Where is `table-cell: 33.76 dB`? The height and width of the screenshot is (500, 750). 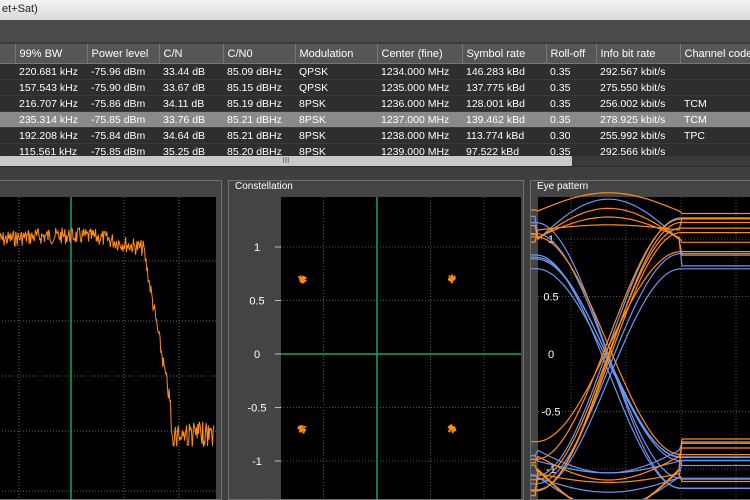 table-cell: 33.76 dB is located at coordinates (191, 119).